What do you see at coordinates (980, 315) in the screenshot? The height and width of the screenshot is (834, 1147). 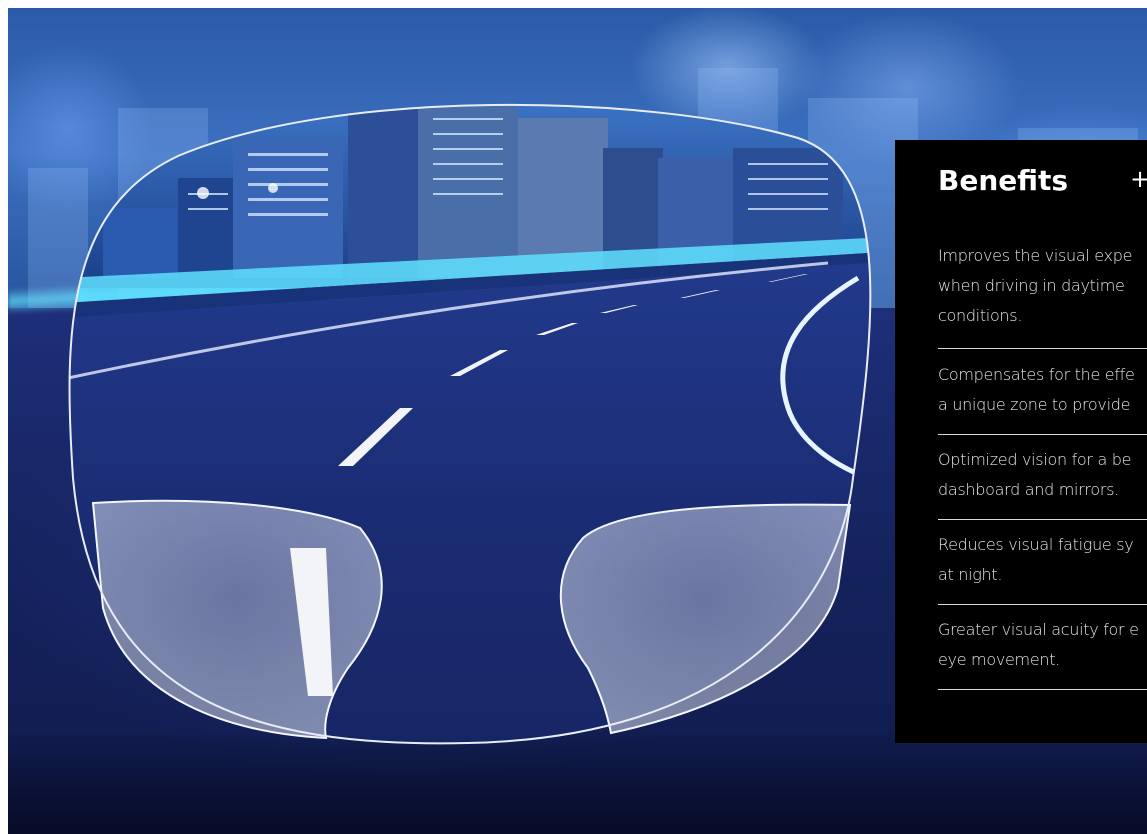 I see `benefit-text: conditions.` at bounding box center [980, 315].